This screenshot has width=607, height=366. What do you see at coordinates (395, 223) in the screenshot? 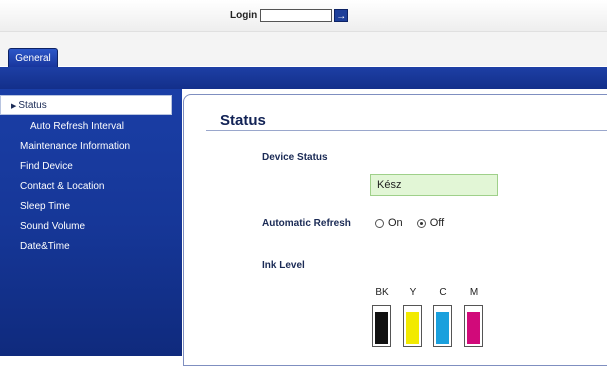
I see `refresh-on-label: On` at bounding box center [395, 223].